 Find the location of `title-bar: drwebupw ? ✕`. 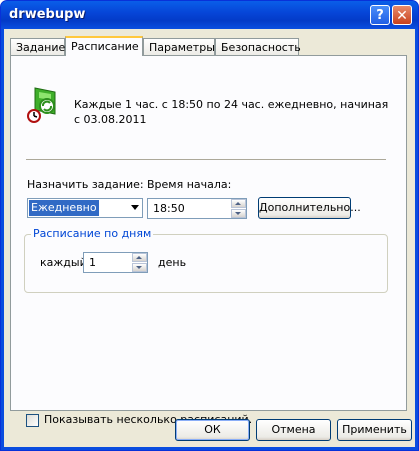

title-bar: drwebupw ? ✕ is located at coordinates (209, 15).